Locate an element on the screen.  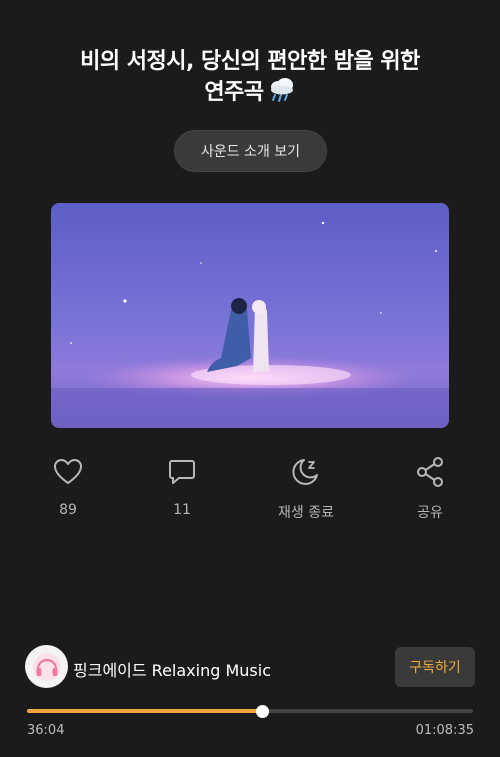
share-label: 공유 is located at coordinates (430, 513).